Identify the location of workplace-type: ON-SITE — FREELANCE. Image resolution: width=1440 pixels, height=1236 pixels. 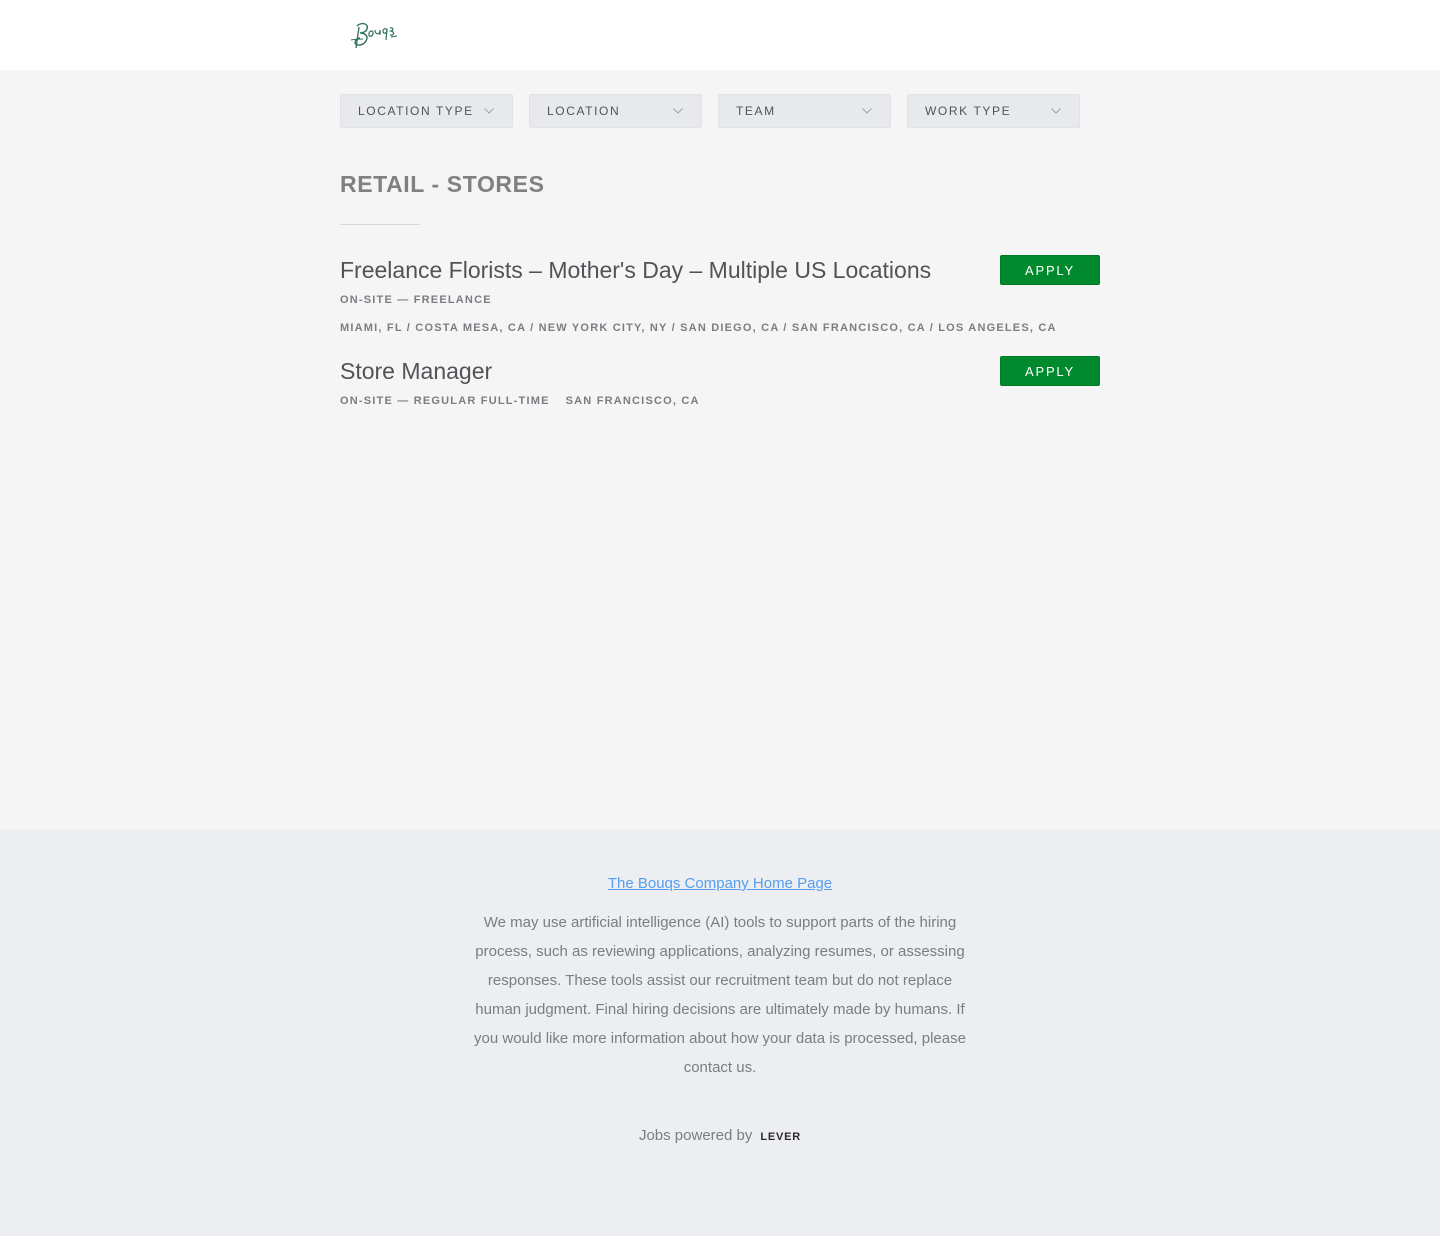
(416, 300).